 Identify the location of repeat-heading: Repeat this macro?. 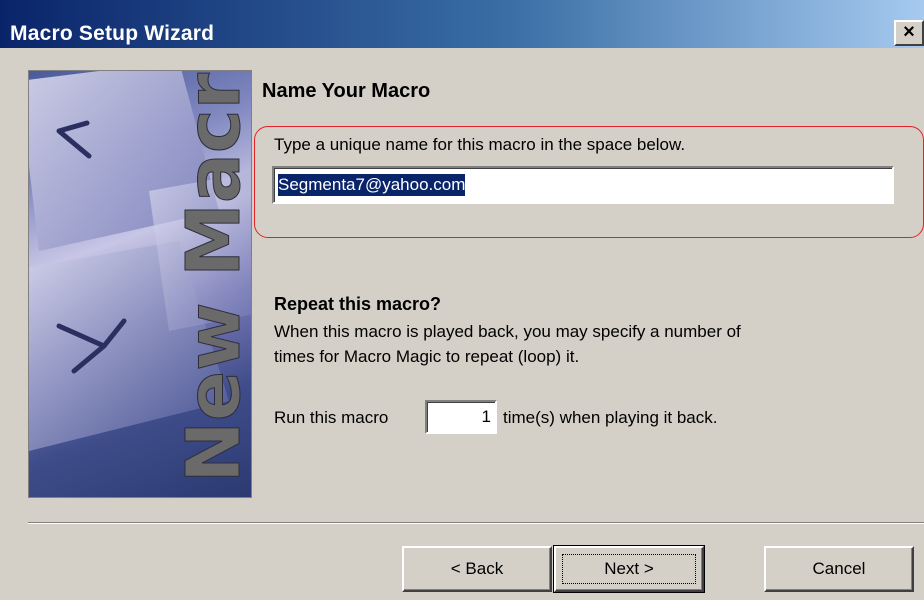
(358, 304).